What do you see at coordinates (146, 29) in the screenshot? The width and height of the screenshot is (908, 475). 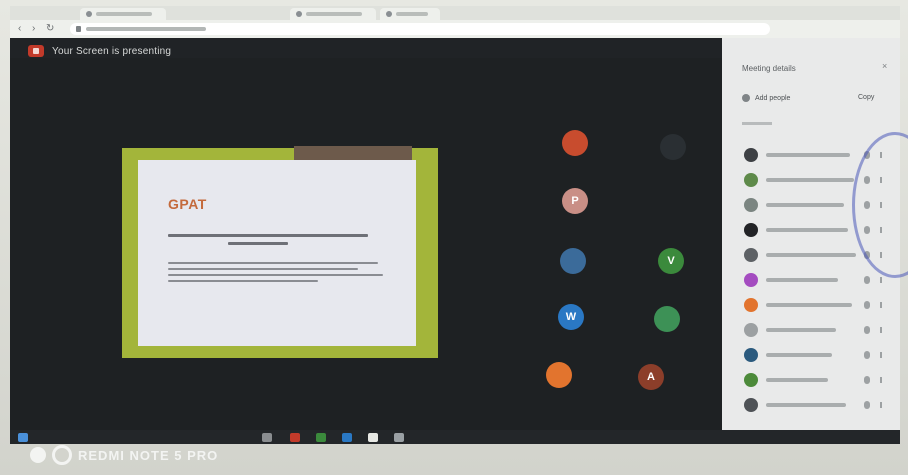 I see `address-bar-url` at bounding box center [146, 29].